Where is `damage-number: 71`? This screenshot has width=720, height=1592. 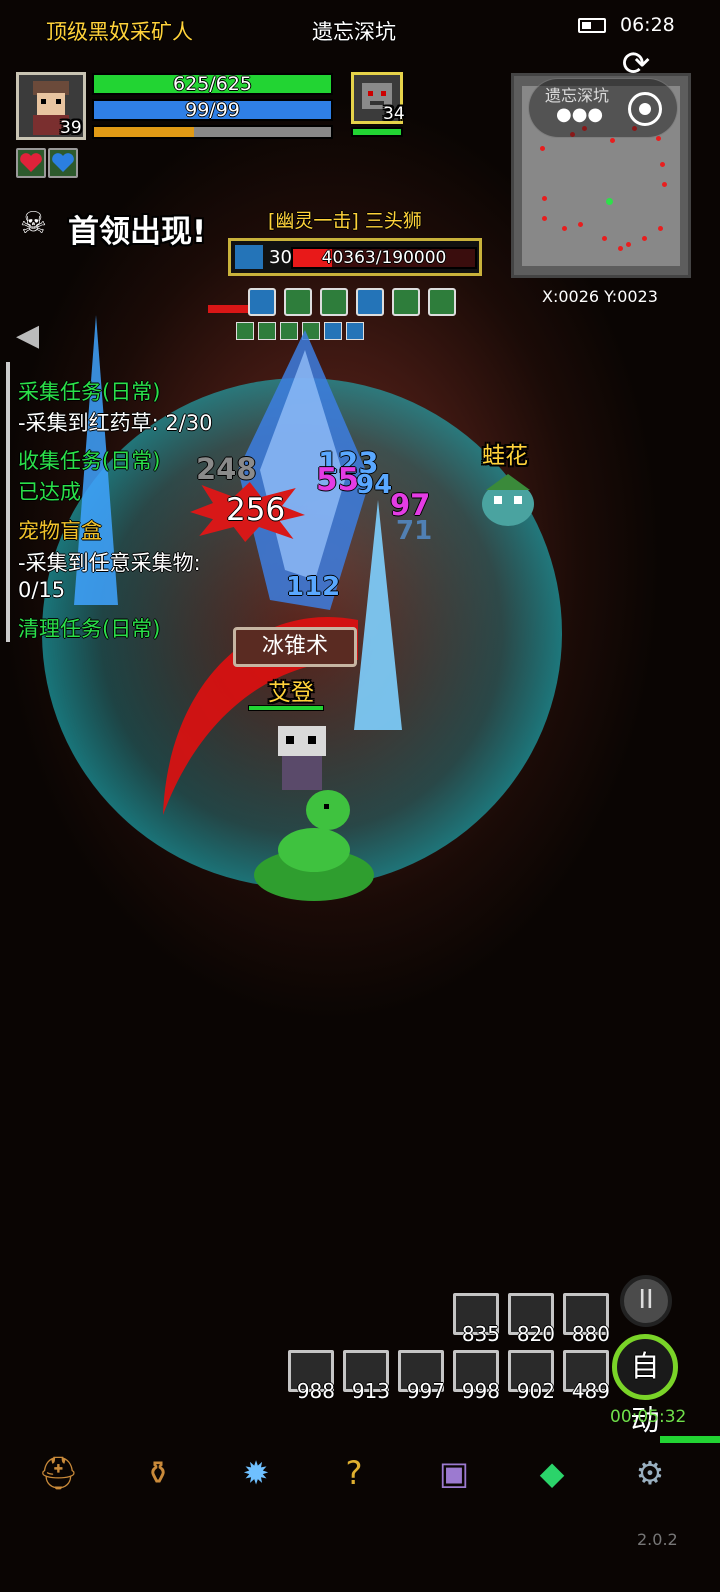 damage-number: 71 is located at coordinates (414, 531).